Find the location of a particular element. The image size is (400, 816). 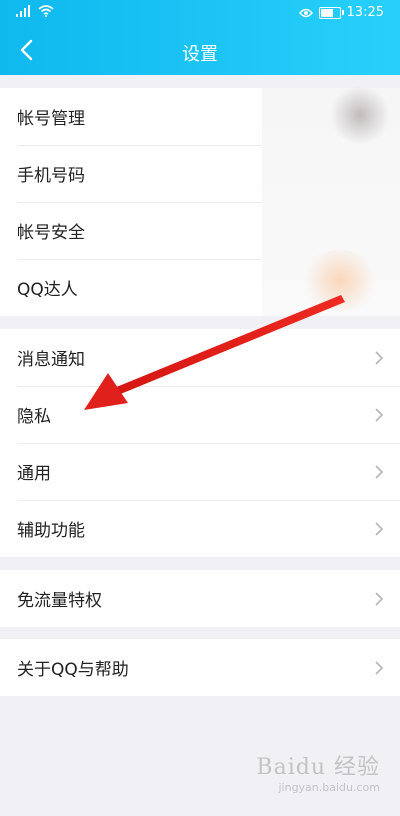

page-title: 设置 is located at coordinates (200, 54).